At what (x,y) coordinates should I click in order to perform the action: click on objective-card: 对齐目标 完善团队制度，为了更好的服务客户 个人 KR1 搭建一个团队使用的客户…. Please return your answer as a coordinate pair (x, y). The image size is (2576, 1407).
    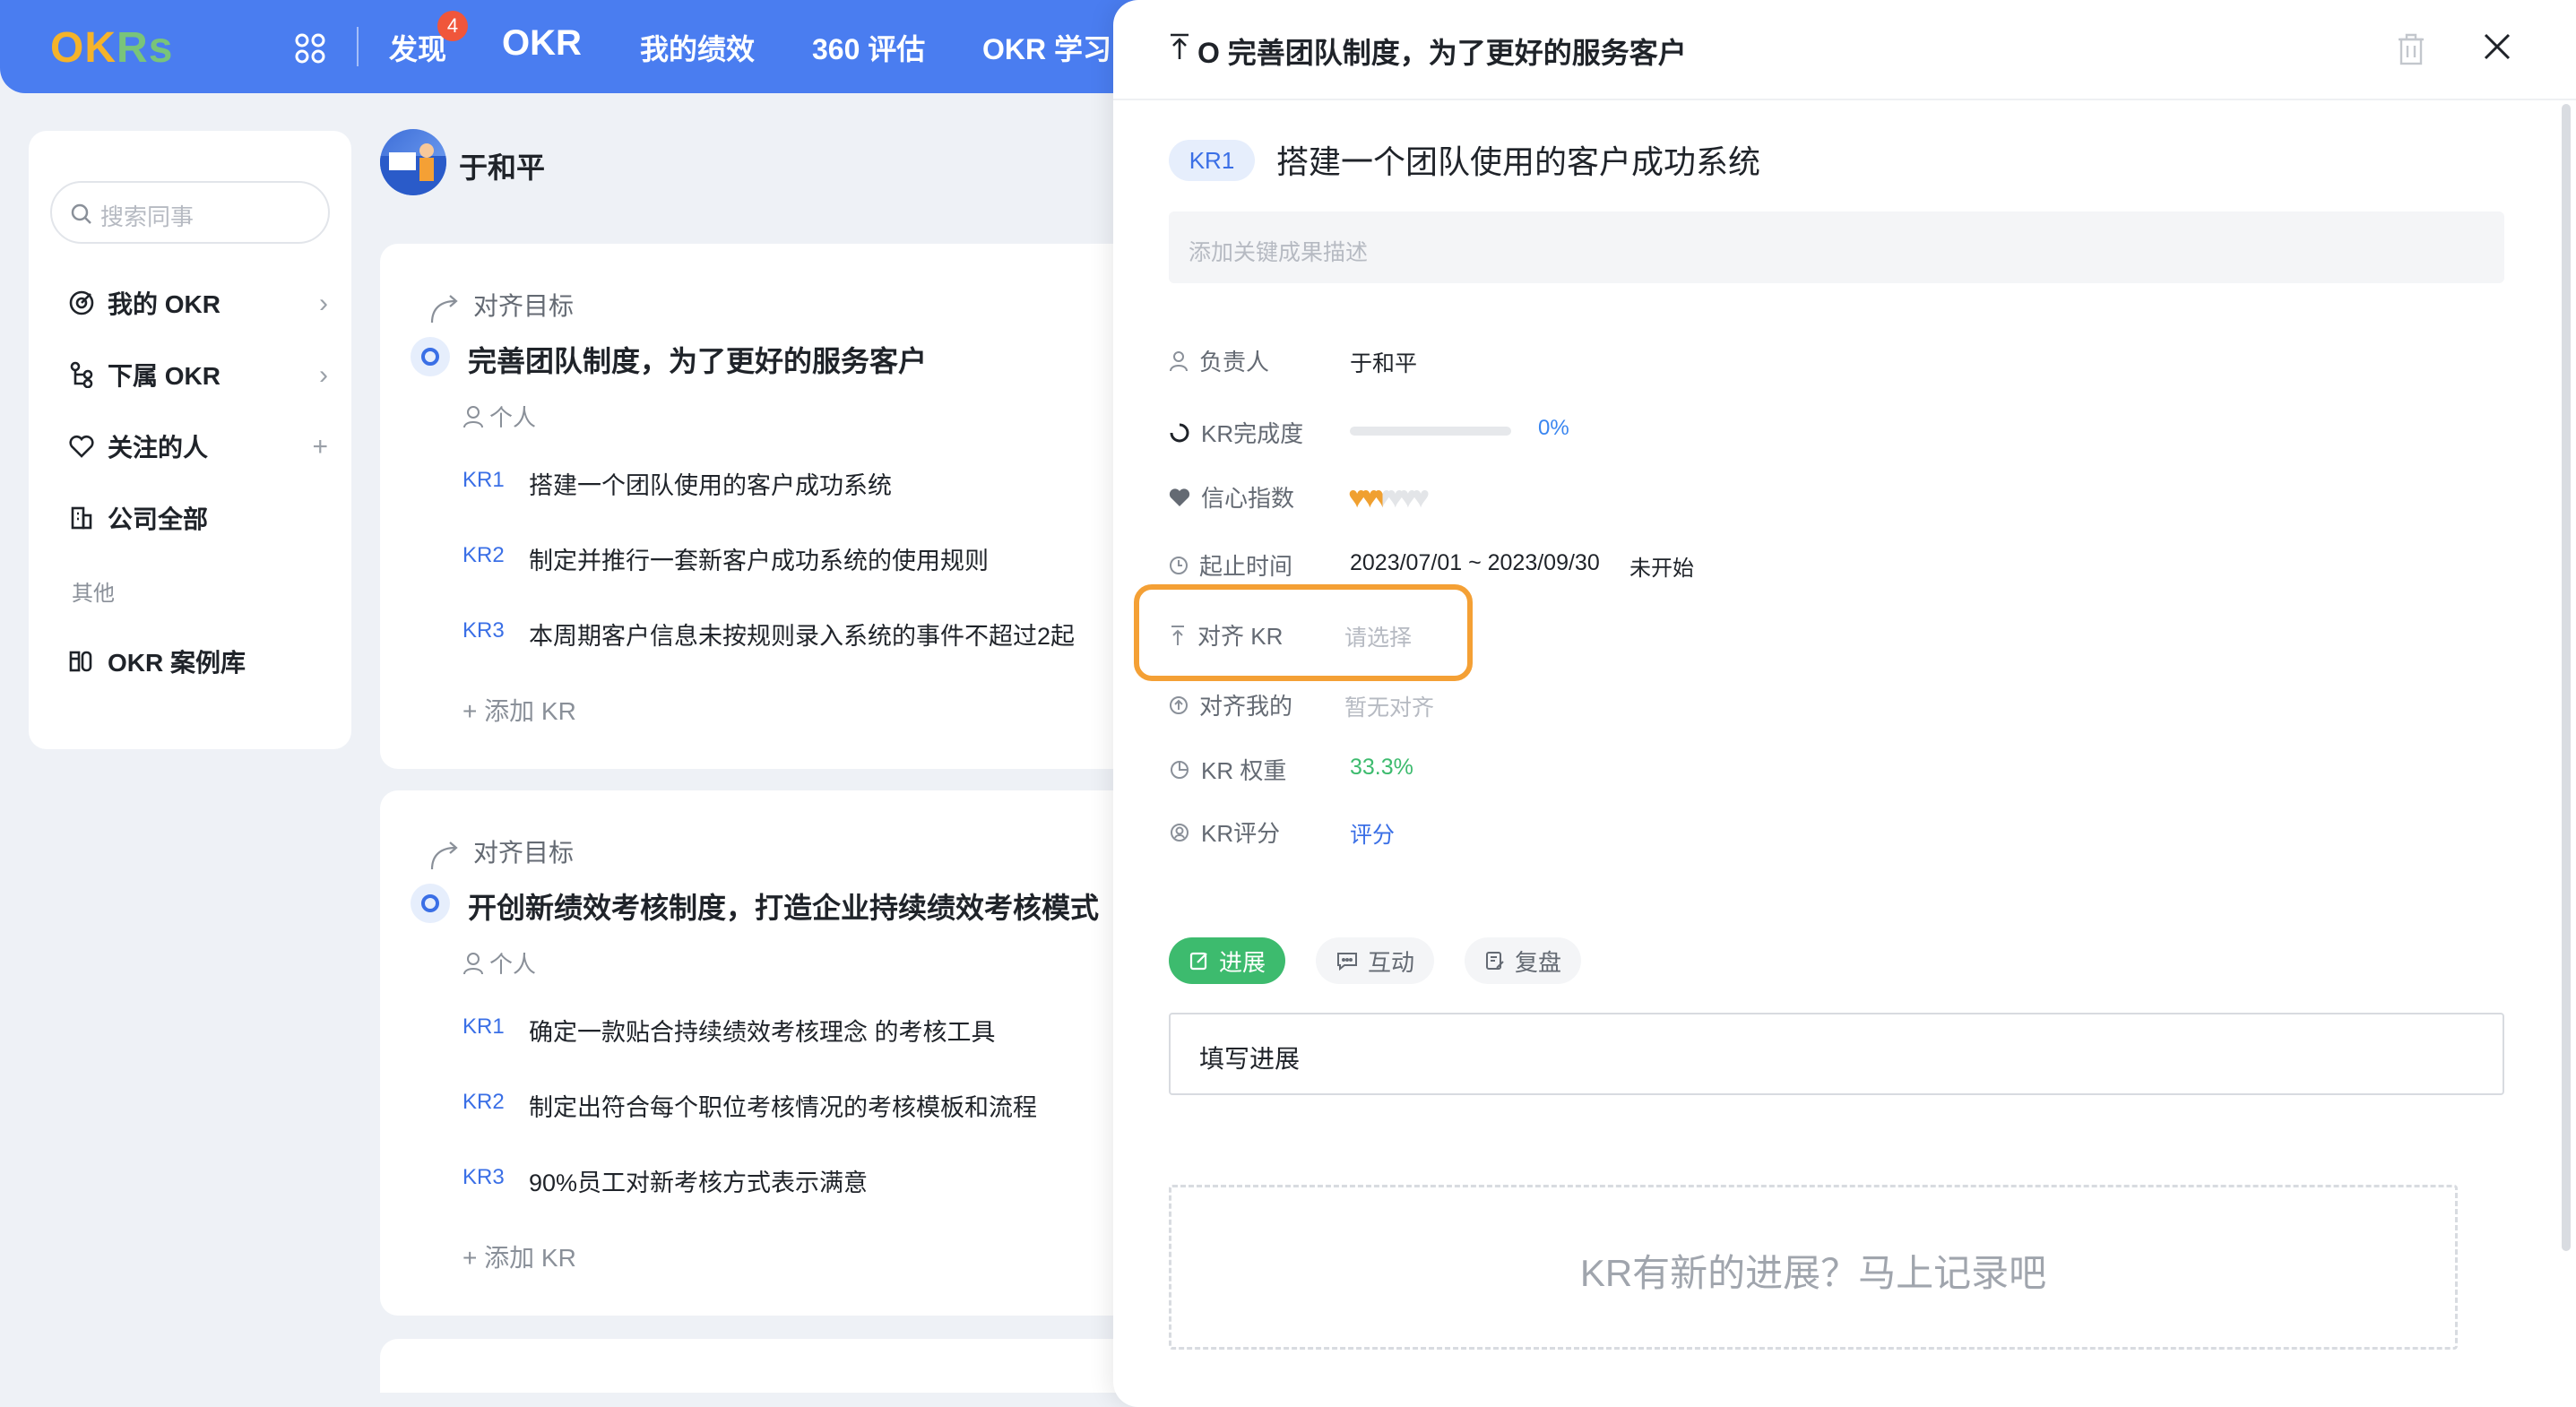
    Looking at the image, I should click on (783, 507).